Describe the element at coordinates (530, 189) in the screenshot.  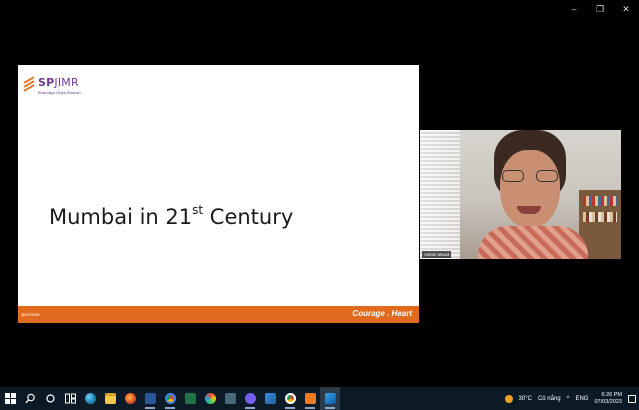
I see `participant-face` at that location.